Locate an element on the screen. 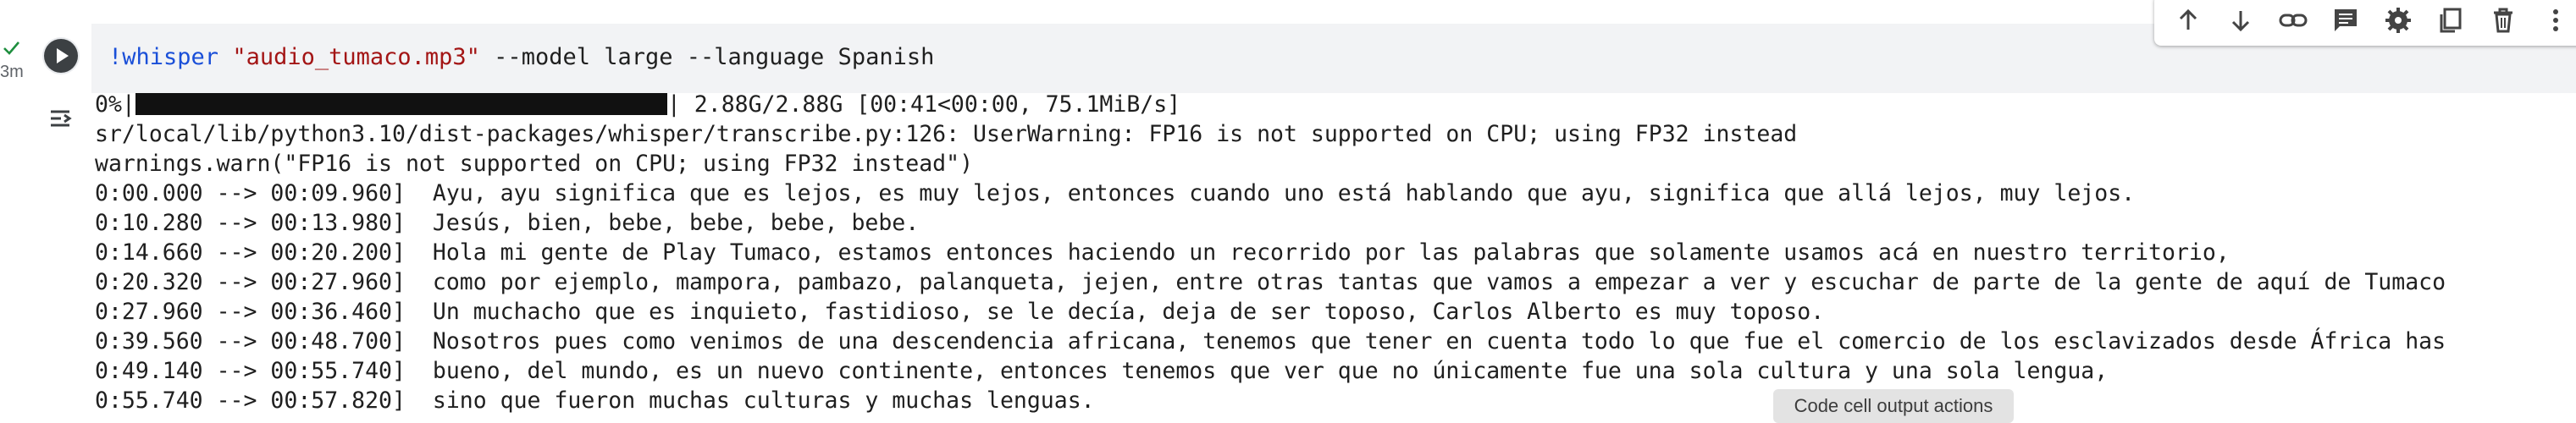  check-icon is located at coordinates (11, 48).